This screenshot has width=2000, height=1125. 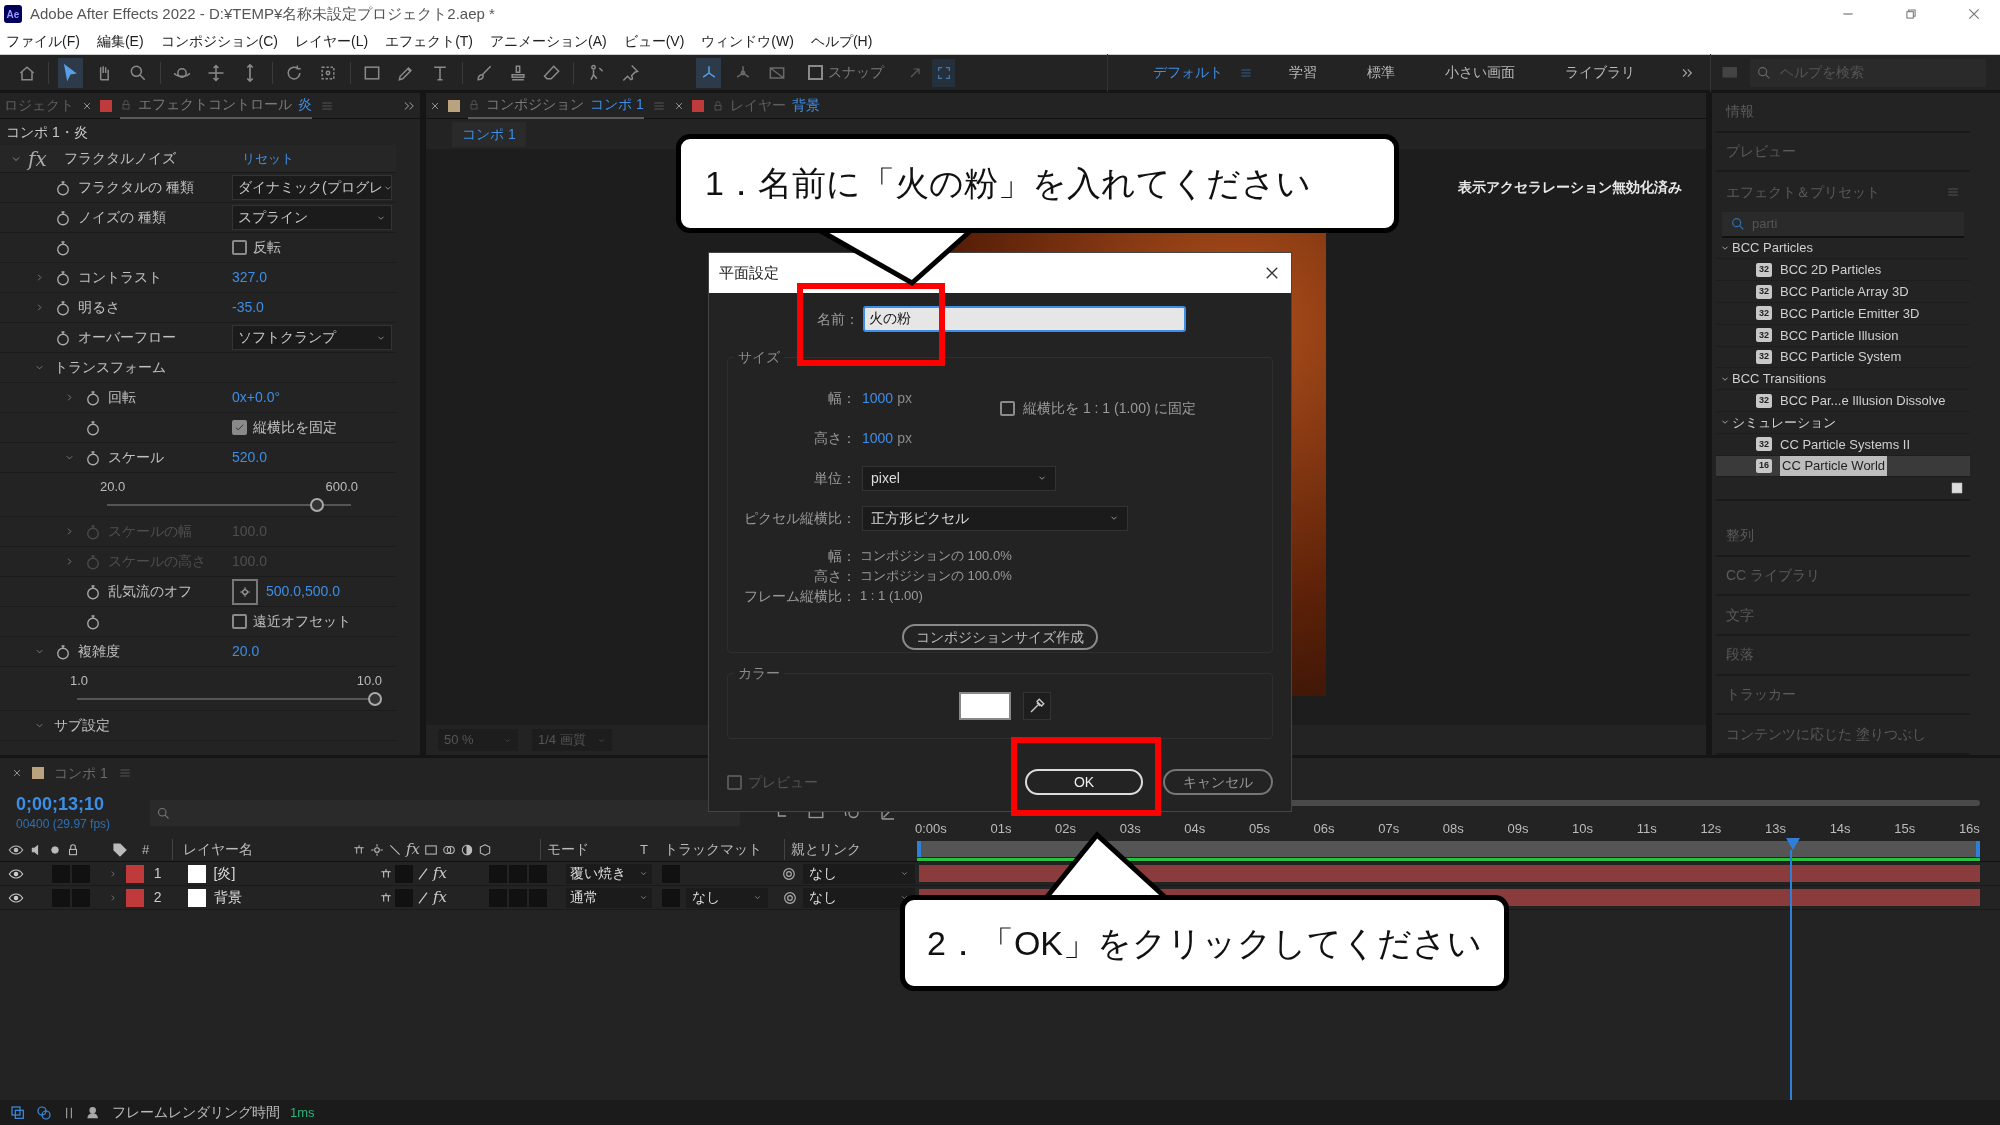 I want to click on width-value: 1000, so click(x=878, y=398).